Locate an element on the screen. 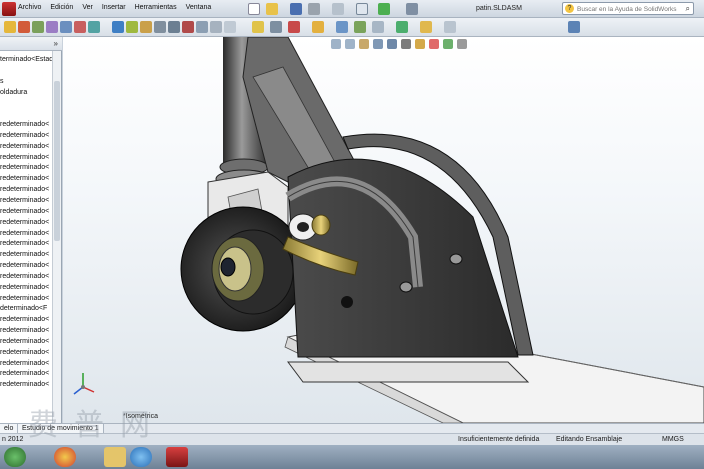 Image resolution: width=704 pixels, height=469 pixels. solidworks-taskbar-icon is located at coordinates (177, 457).